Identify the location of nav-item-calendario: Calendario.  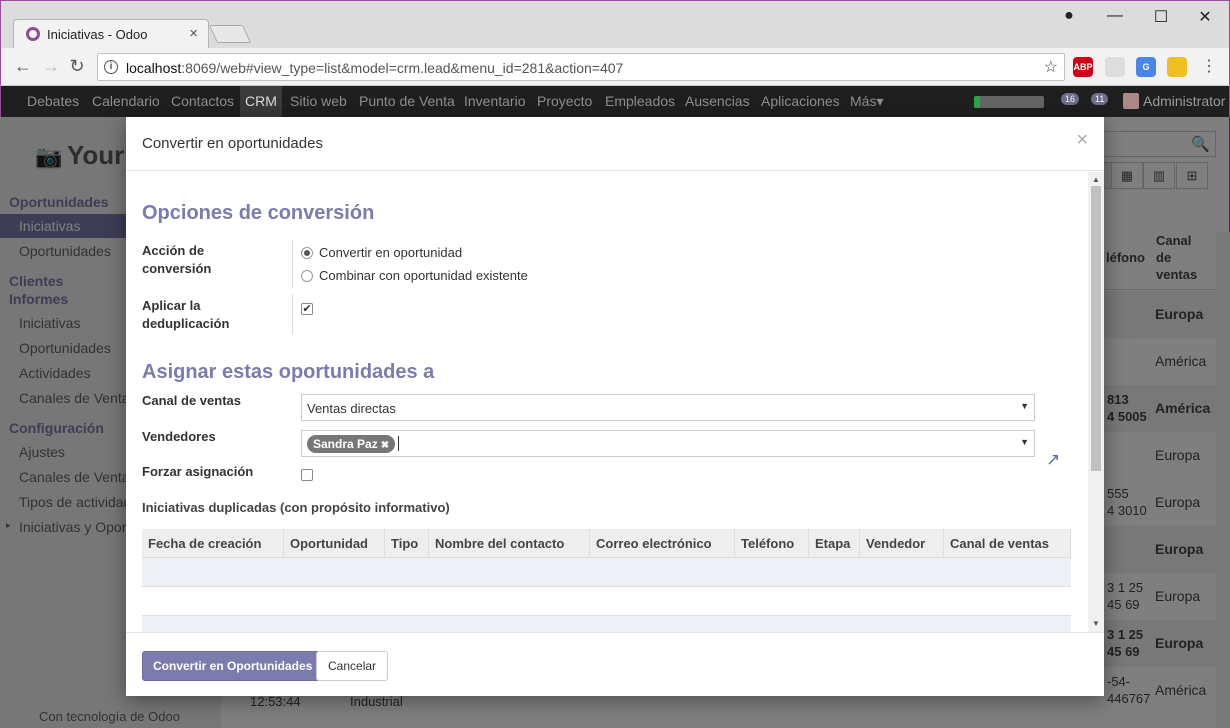
(126, 101).